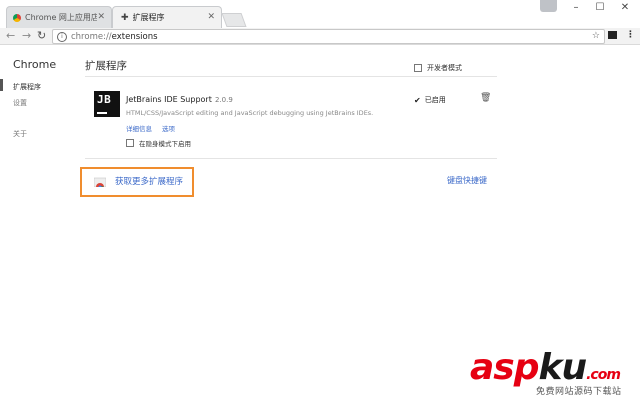  I want to click on extension-divider, so click(291, 158).